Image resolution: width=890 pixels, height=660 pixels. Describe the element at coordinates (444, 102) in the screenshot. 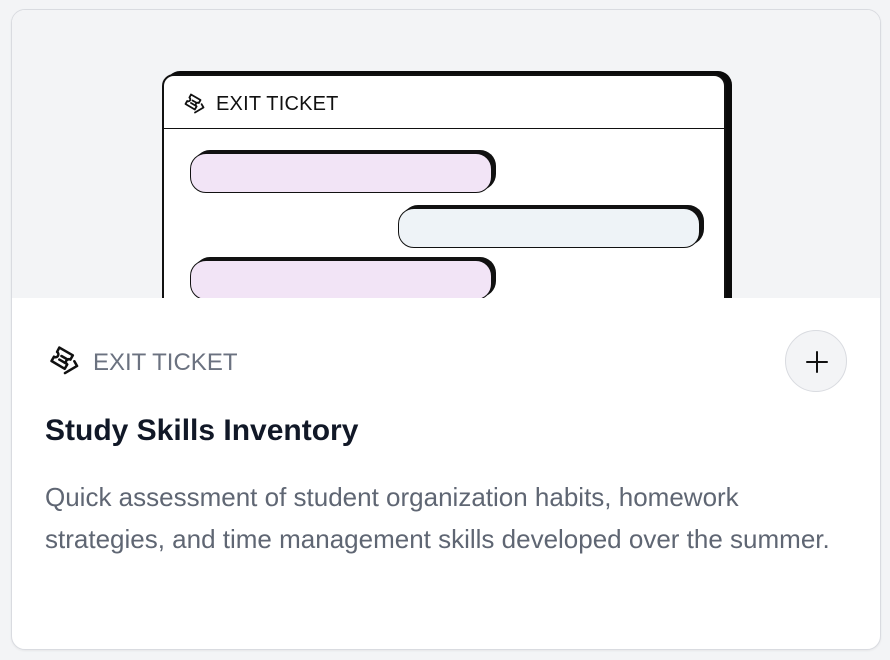

I see `preview-window-header: EXIT TICKET` at that location.